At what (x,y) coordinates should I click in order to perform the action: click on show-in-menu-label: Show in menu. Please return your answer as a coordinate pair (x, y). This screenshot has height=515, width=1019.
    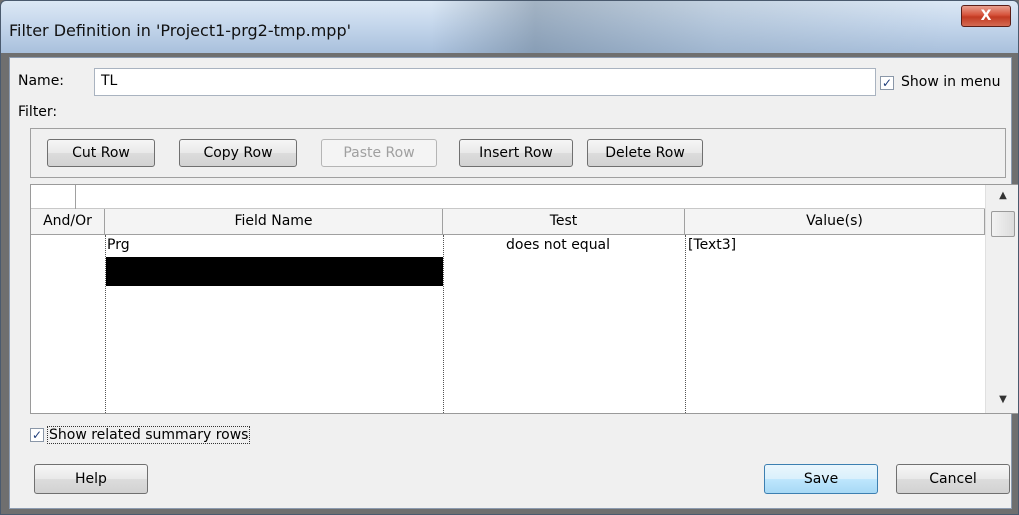
    Looking at the image, I should click on (950, 82).